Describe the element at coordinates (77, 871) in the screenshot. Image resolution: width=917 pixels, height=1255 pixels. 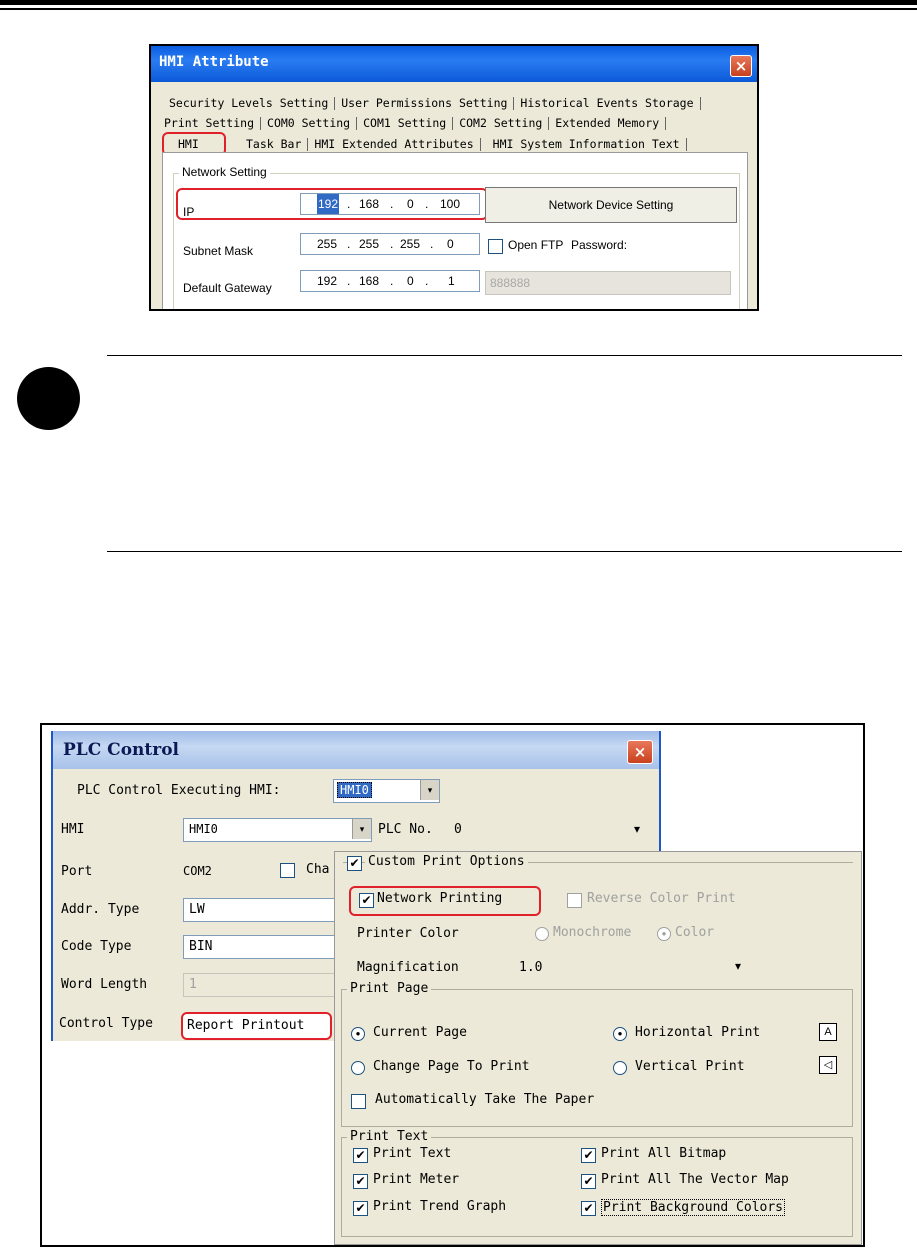
I see `port-label: Port` at that location.